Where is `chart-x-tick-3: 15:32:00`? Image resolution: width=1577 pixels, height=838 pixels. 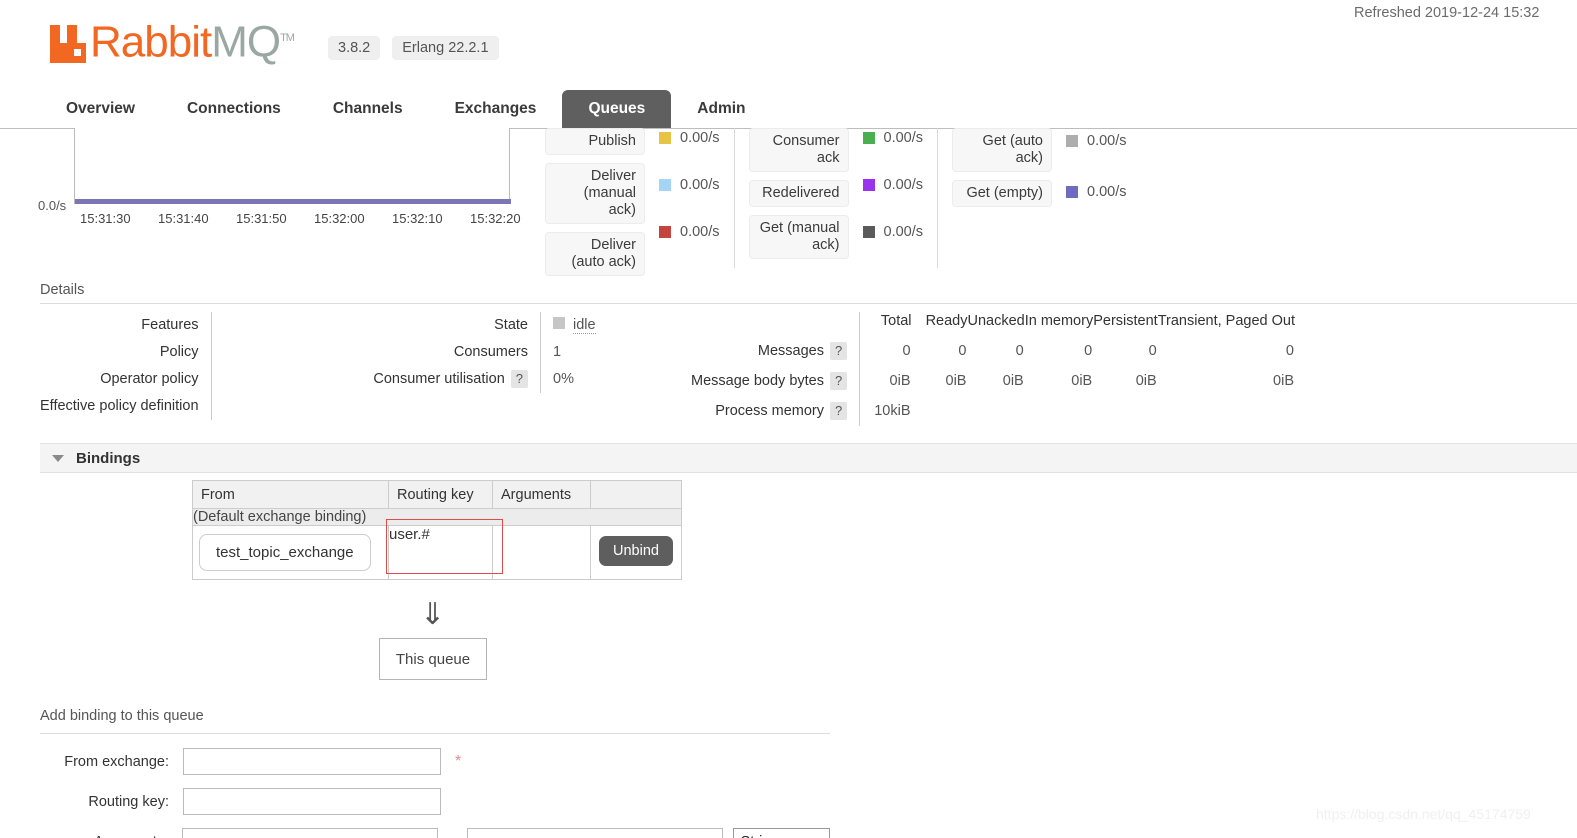 chart-x-tick-3: 15:32:00 is located at coordinates (339, 218).